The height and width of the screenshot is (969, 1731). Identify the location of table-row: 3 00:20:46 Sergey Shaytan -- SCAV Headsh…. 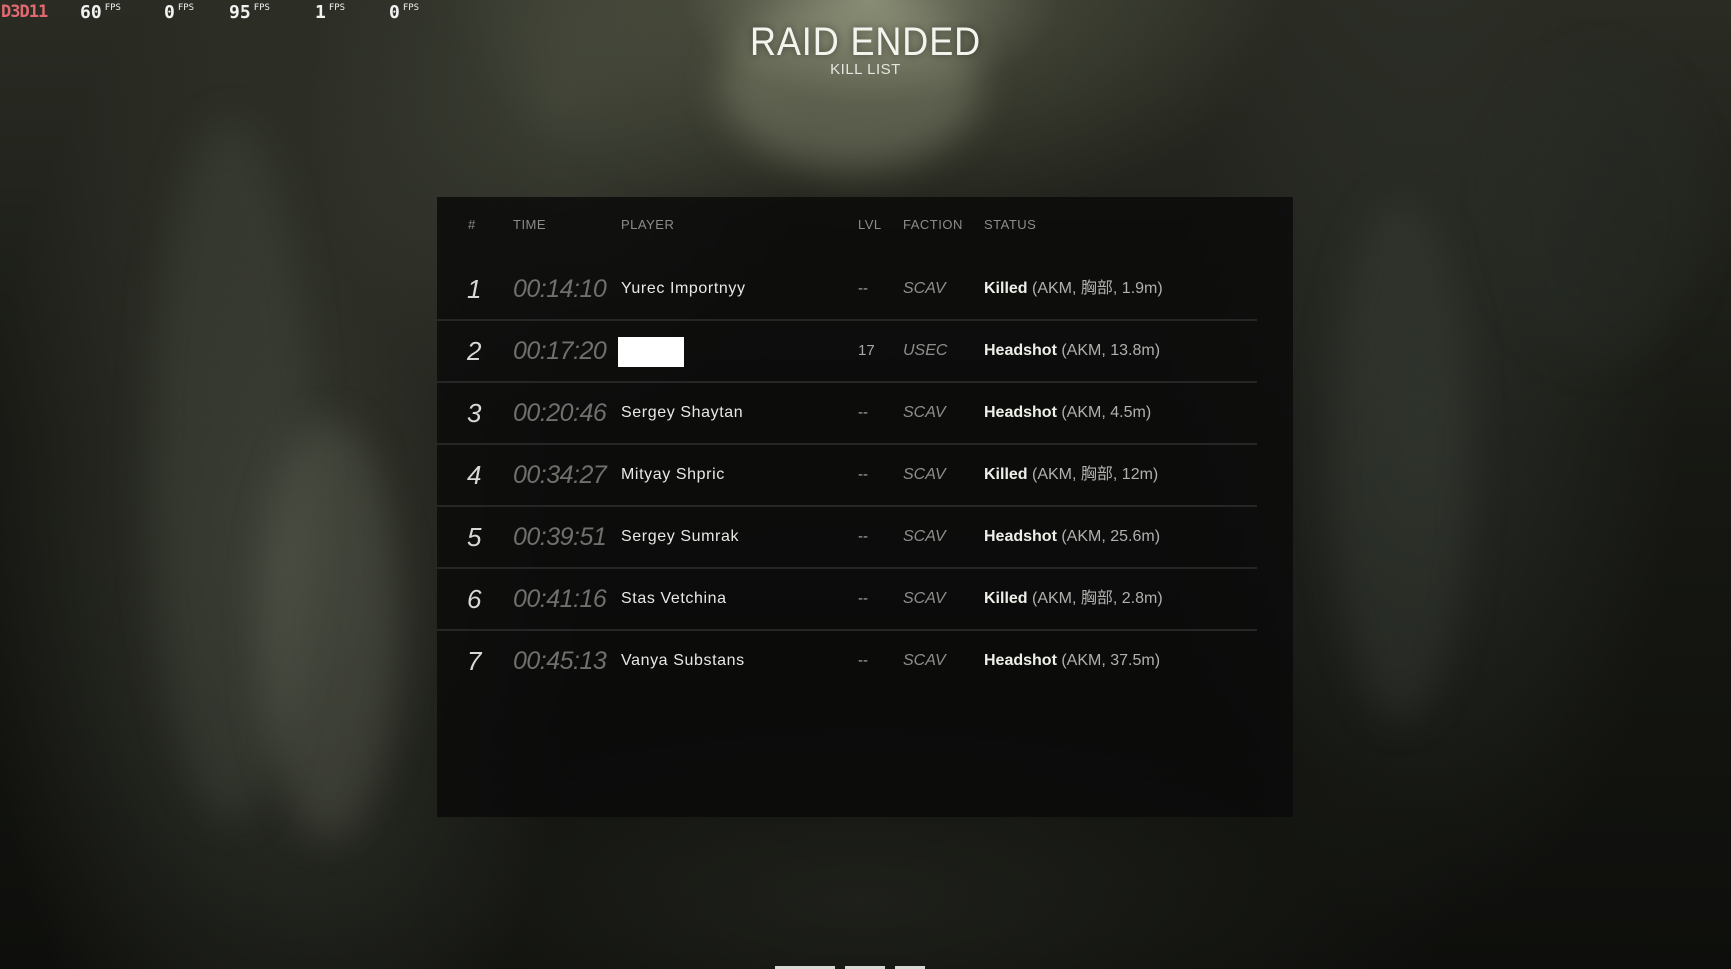
(847, 414).